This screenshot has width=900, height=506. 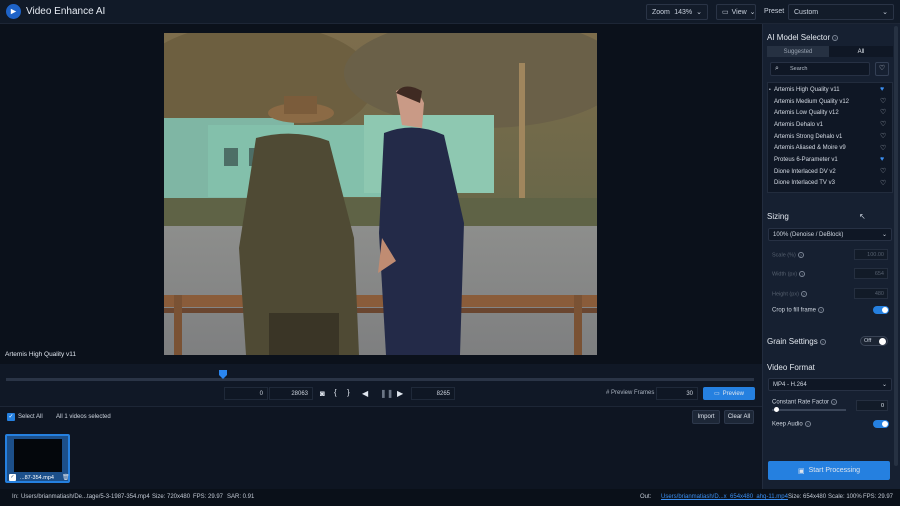 I want to click on preview-frames-field: 30, so click(x=677, y=393).